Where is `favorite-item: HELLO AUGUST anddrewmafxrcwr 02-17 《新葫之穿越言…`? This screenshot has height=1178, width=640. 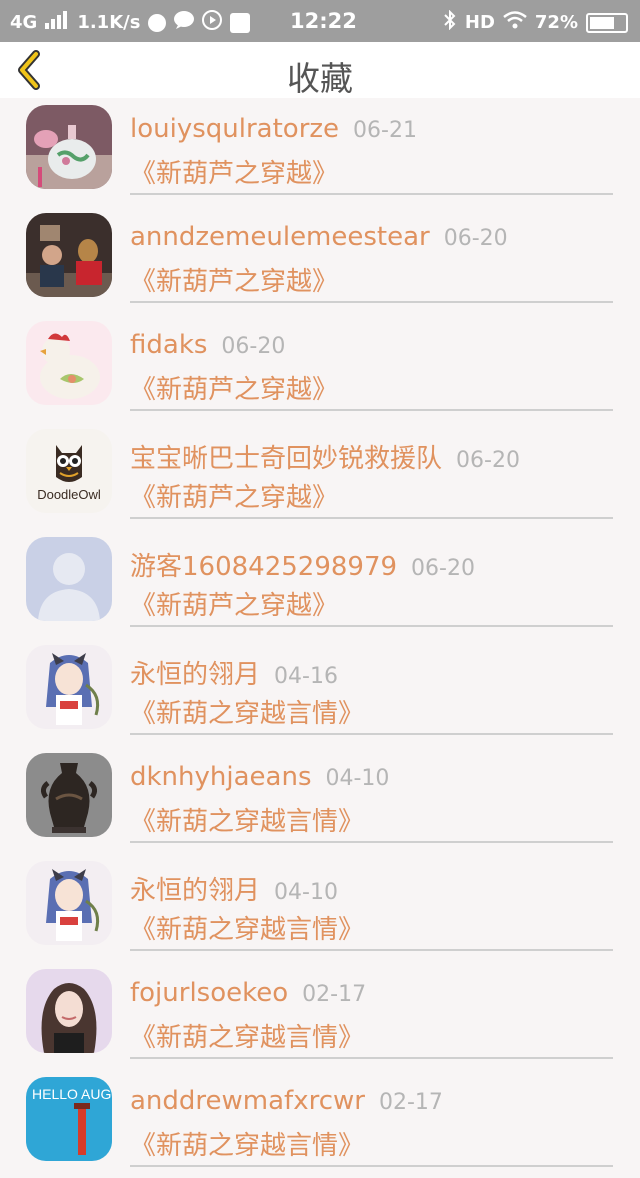 favorite-item: HELLO AUGUST anddrewmafxrcwr 02-17 《新葫之穿越言… is located at coordinates (320, 1124).